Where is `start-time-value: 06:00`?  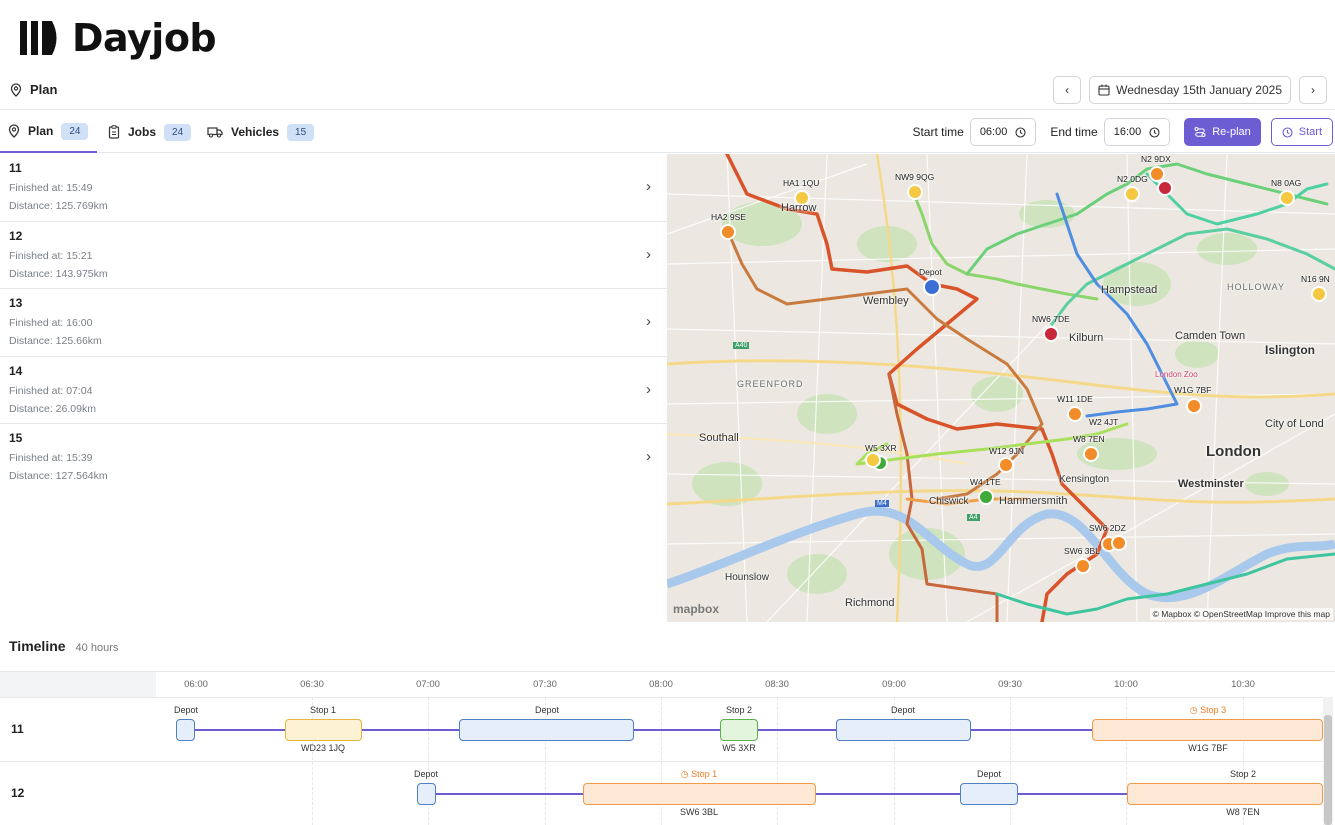
start-time-value: 06:00 is located at coordinates (993, 132).